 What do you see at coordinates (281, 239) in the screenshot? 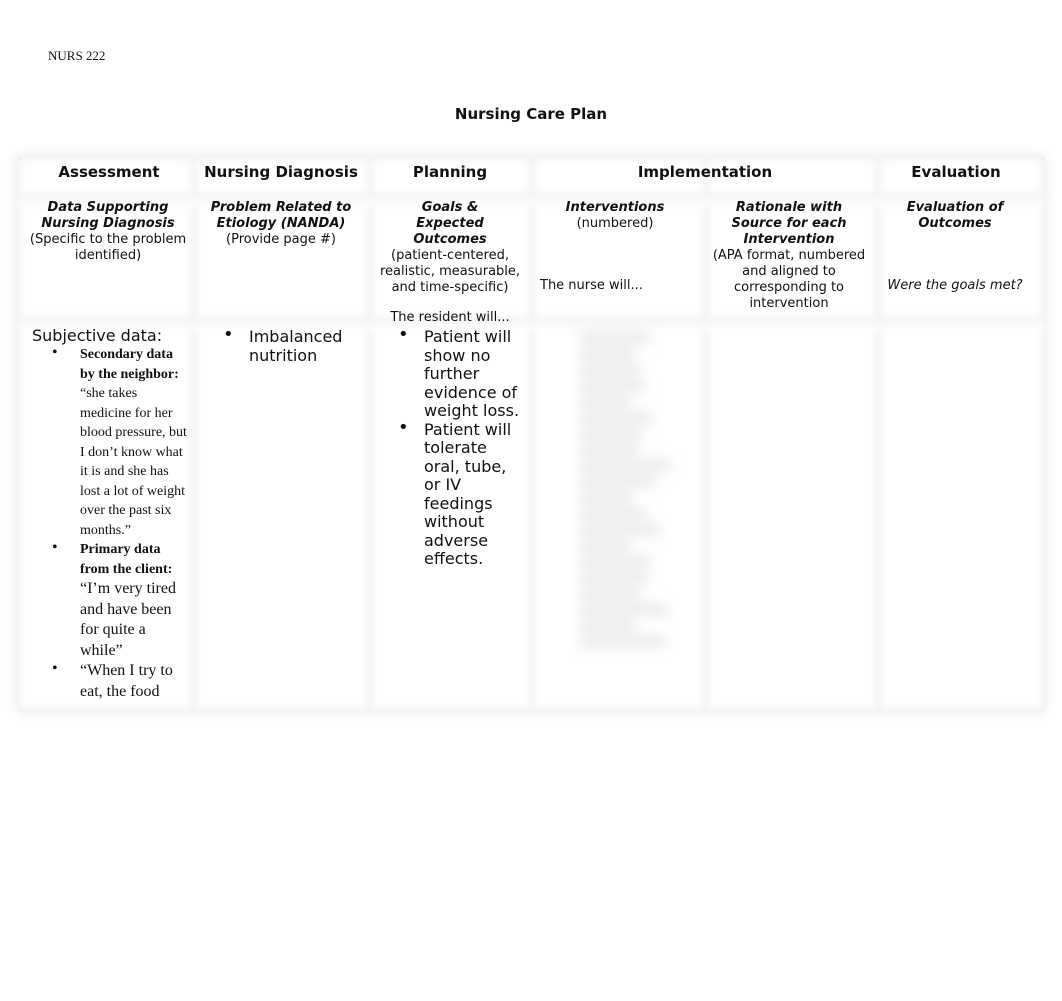
I see `diagnosis-note: (Provide page #)` at bounding box center [281, 239].